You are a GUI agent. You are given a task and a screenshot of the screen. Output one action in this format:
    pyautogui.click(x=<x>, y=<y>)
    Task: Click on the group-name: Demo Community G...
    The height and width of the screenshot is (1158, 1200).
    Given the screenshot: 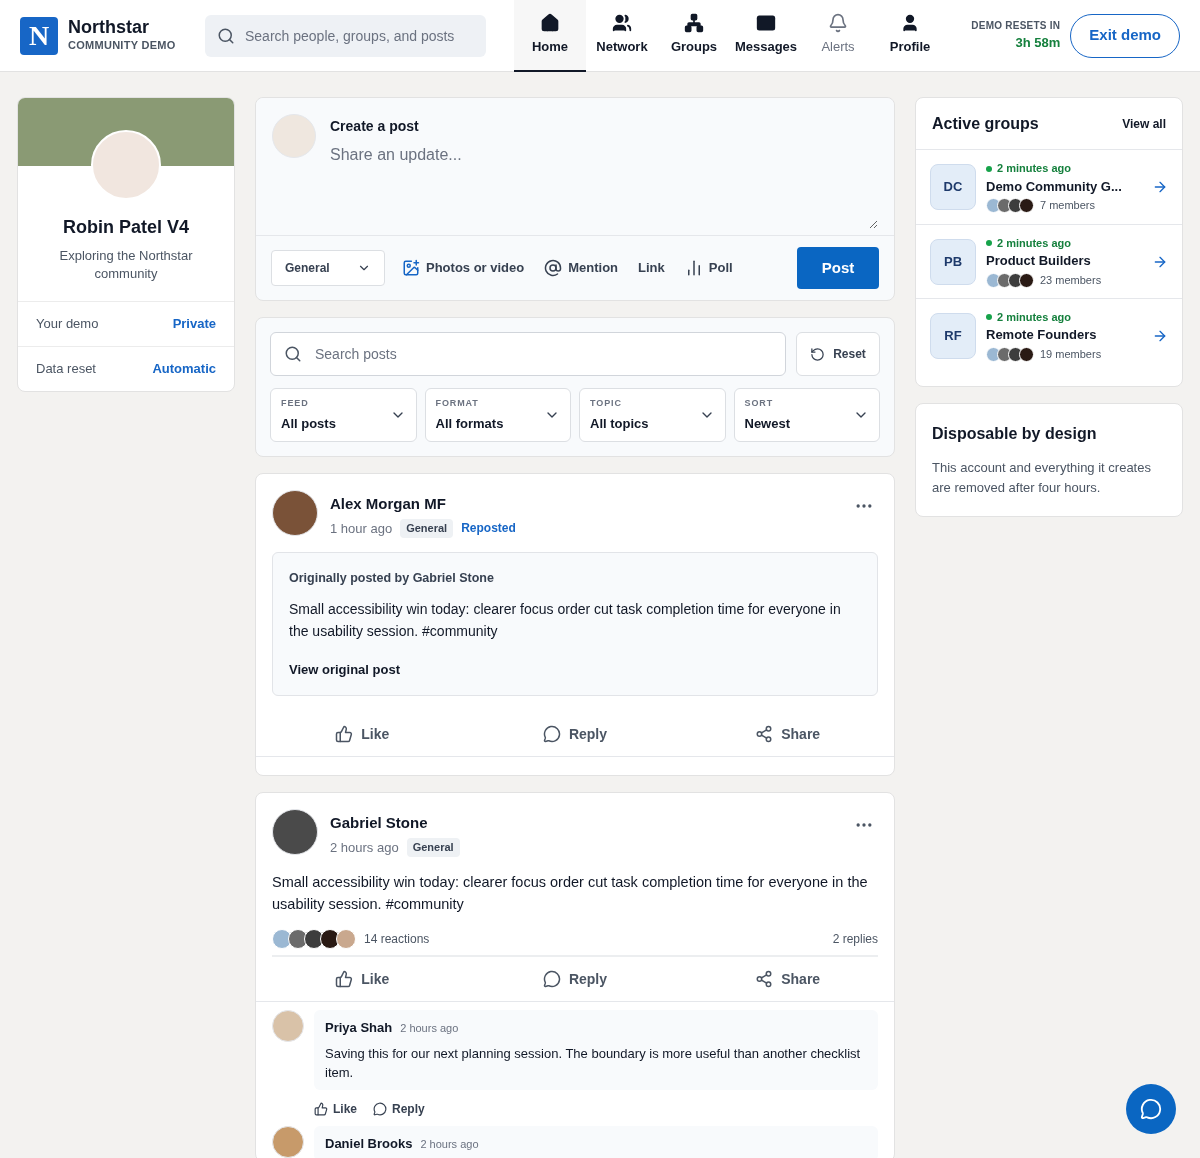 What is the action you would take?
    pyautogui.click(x=1054, y=186)
    